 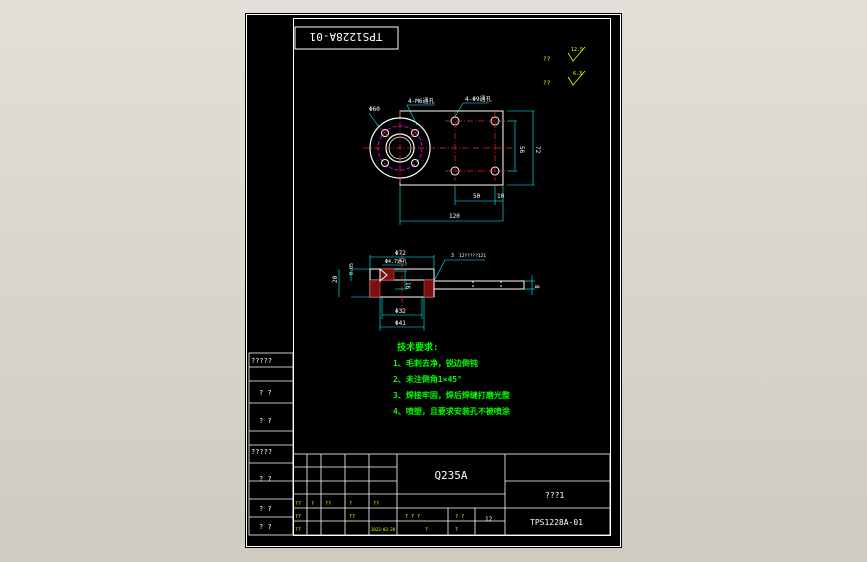 What do you see at coordinates (577, 50) in the screenshot?
I see `roughness-value-1: 12.5` at bounding box center [577, 50].